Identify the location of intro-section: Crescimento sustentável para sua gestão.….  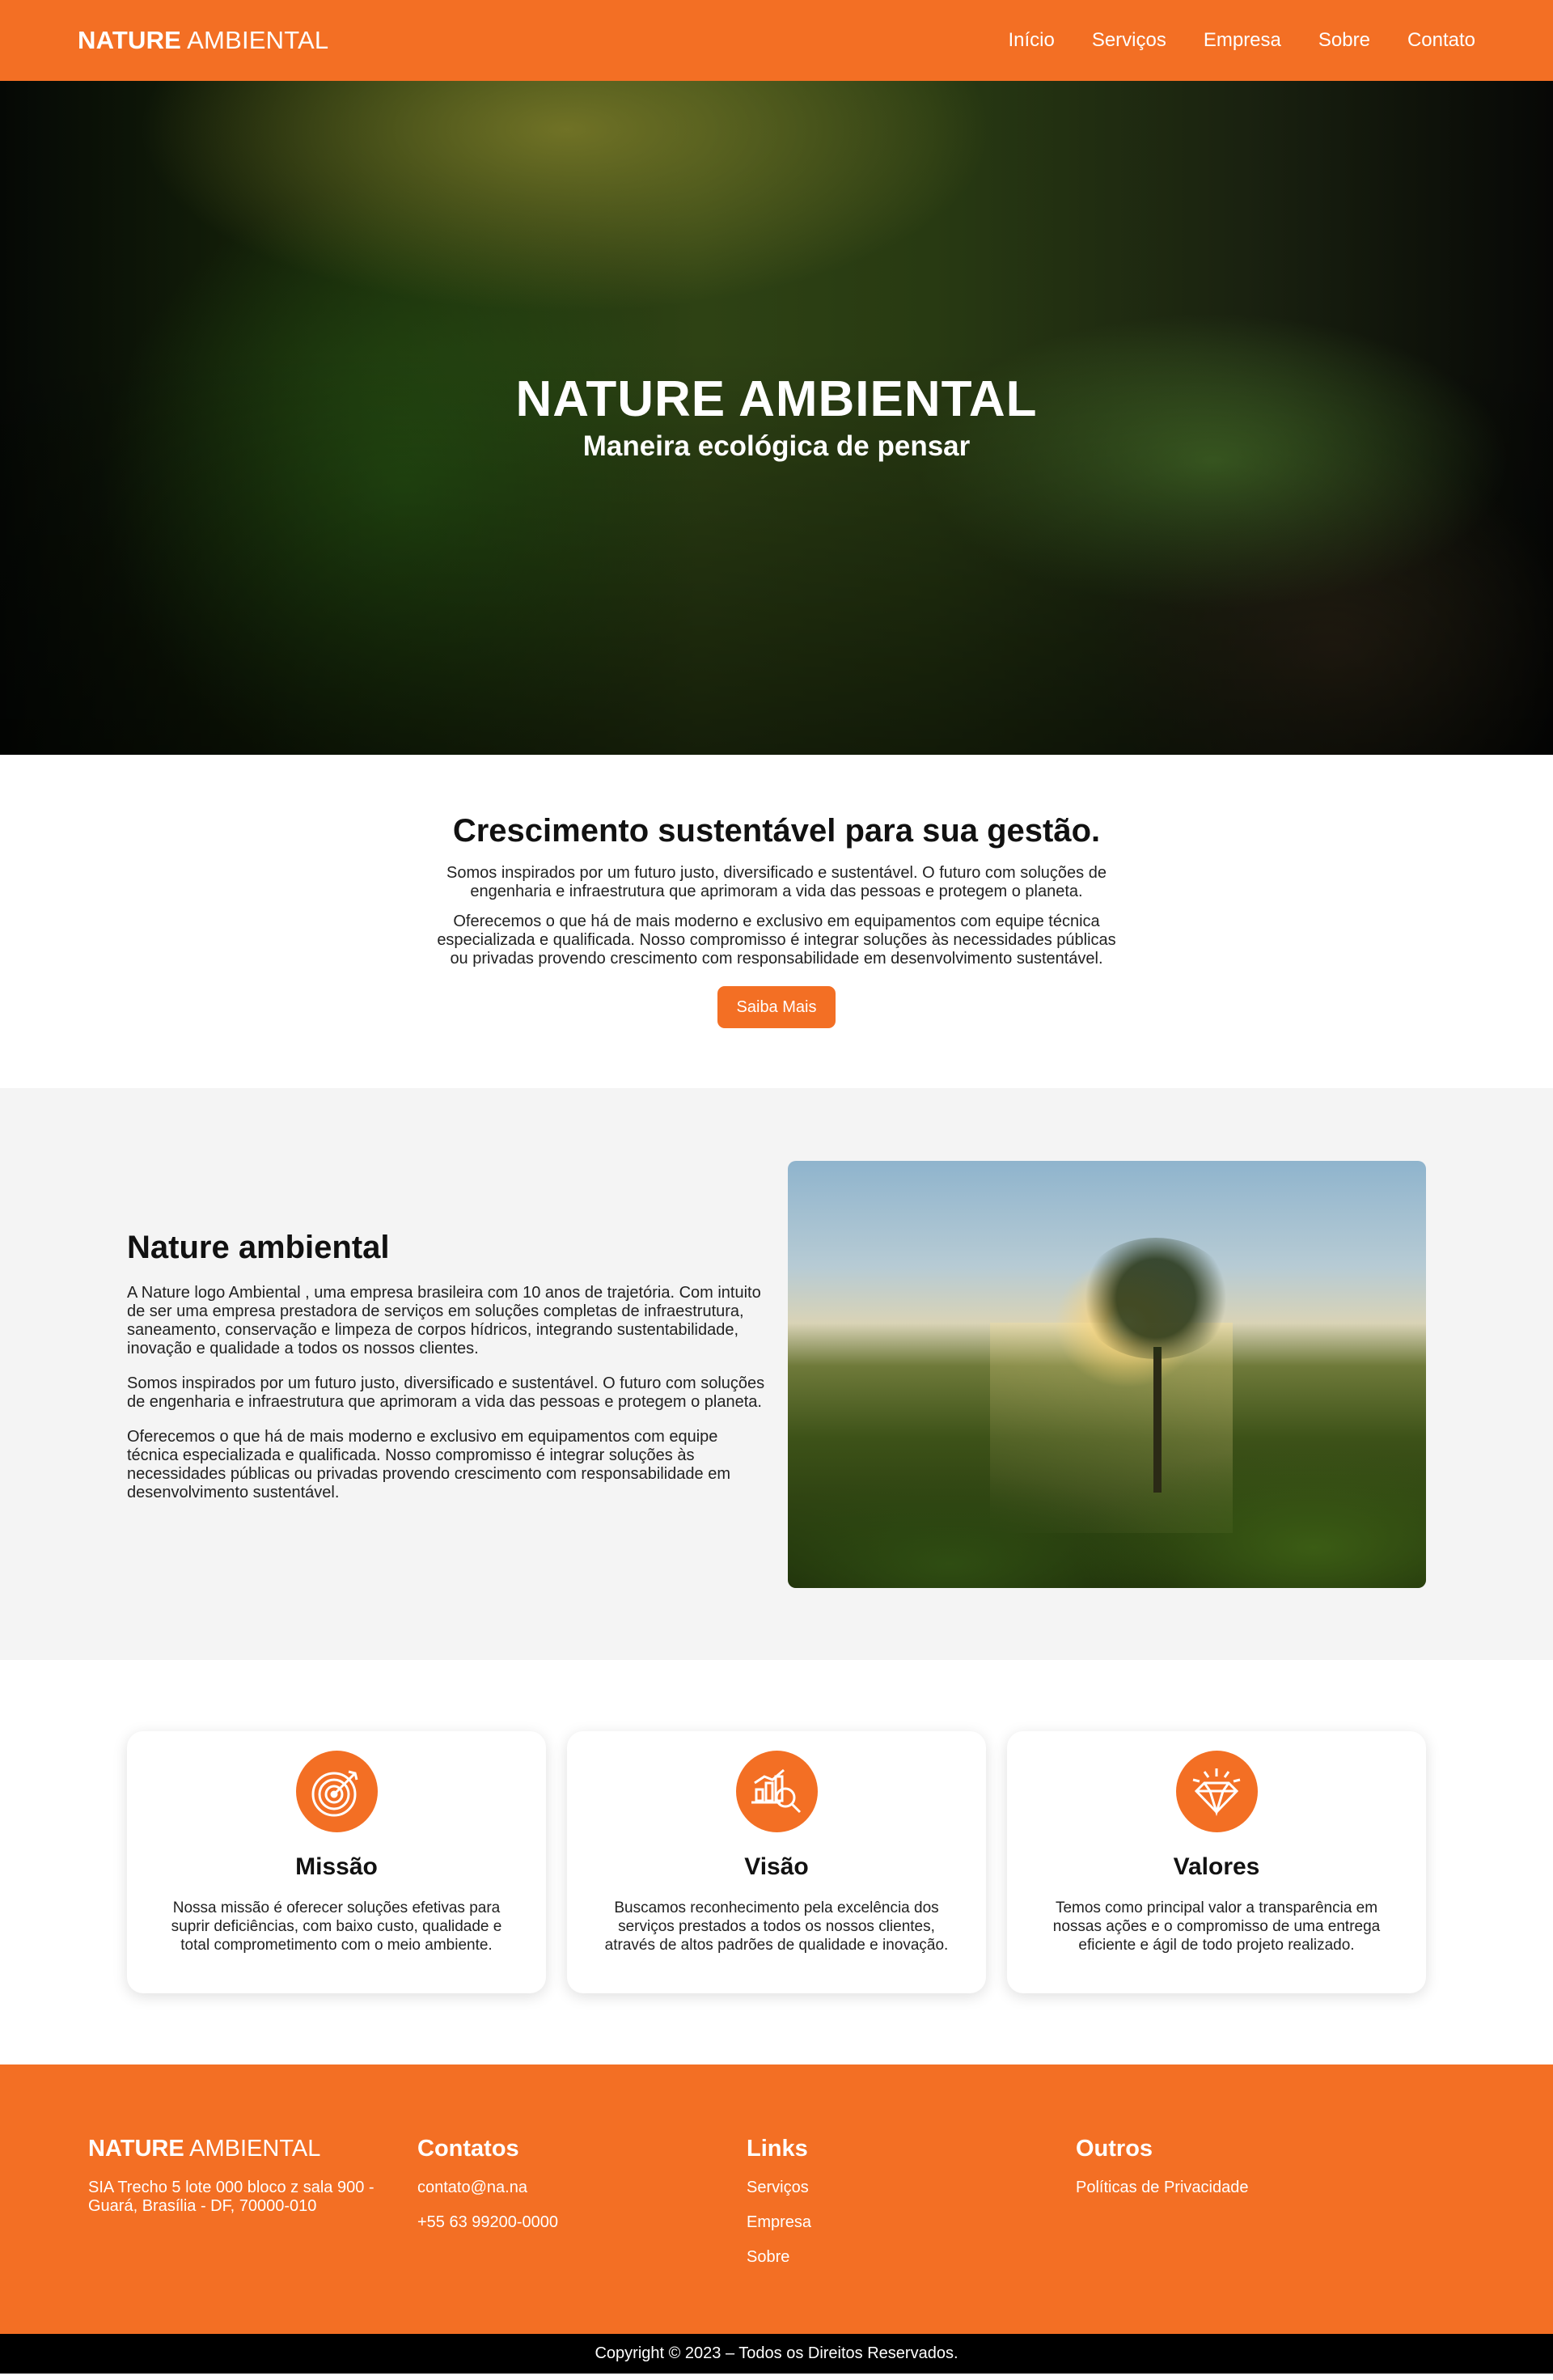
(777, 921).